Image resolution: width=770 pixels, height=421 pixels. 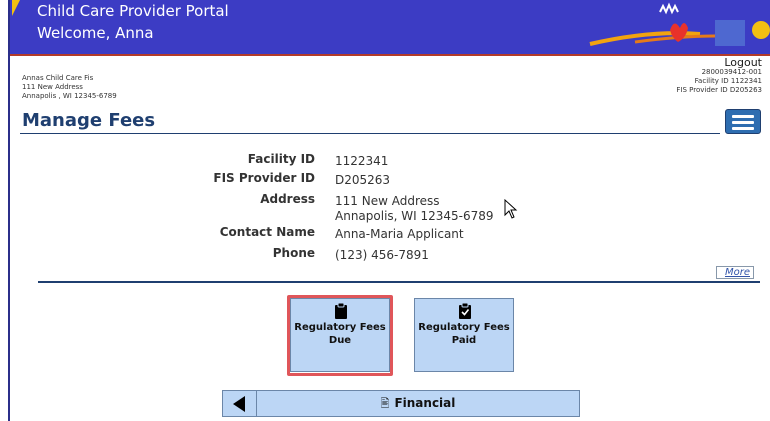 What do you see at coordinates (287, 199) in the screenshot?
I see `detail-label: Address` at bounding box center [287, 199].